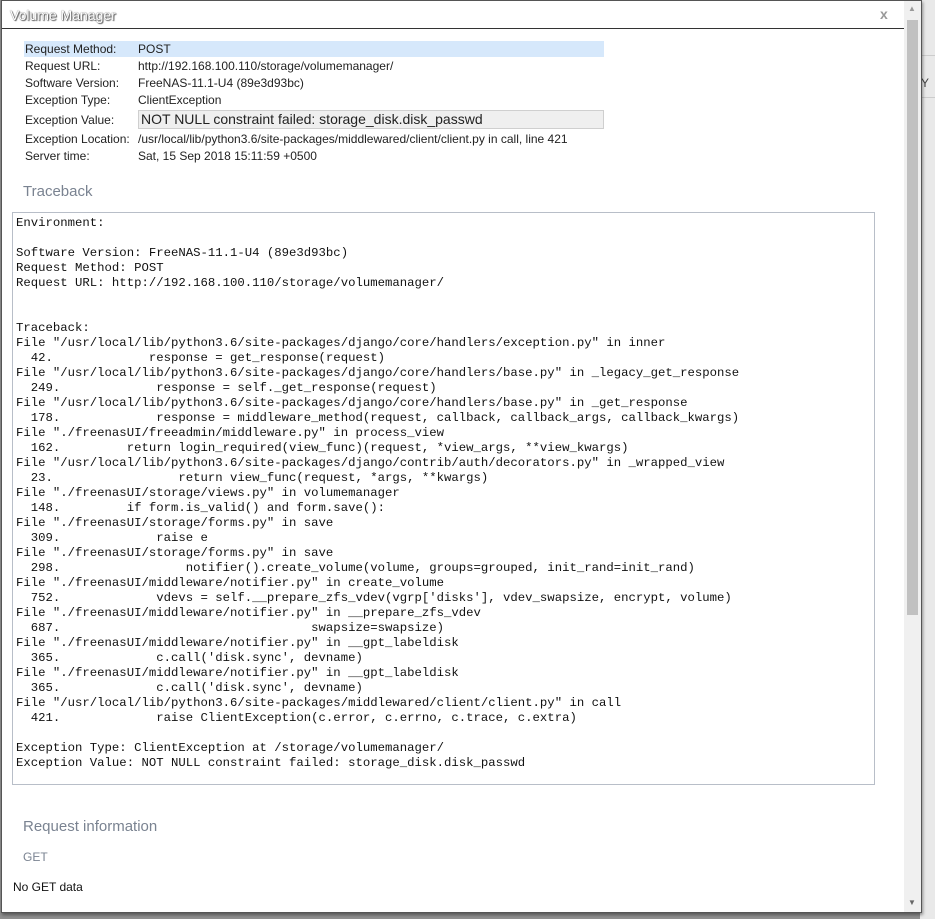 Image resolution: width=935 pixels, height=919 pixels. What do you see at coordinates (68, 100) in the screenshot?
I see `summary-label: Exception Type:` at bounding box center [68, 100].